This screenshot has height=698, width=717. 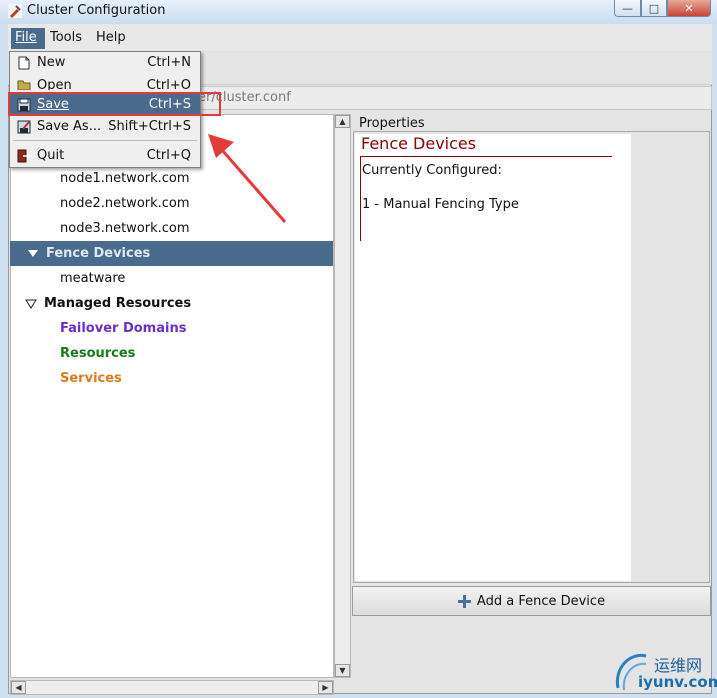 I want to click on close-button: ✕, so click(x=689, y=8).